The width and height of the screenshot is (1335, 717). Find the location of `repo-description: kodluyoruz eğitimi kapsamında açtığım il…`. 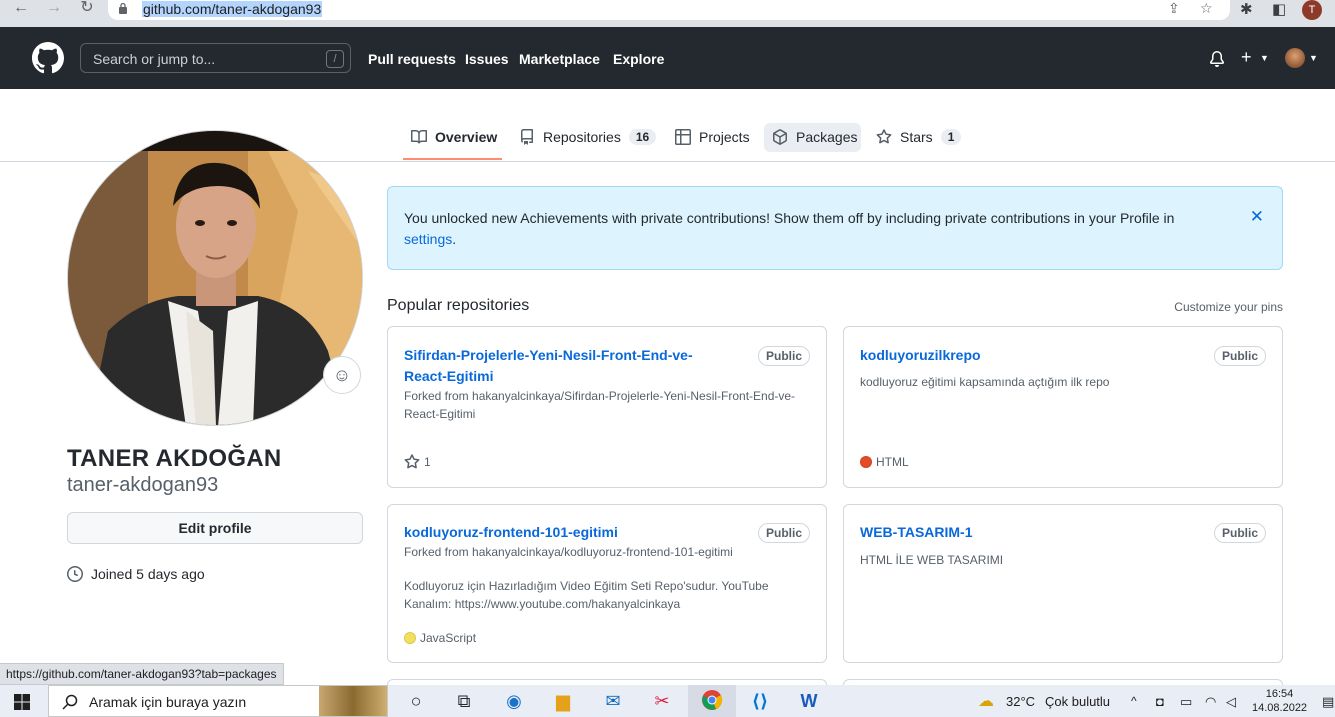

repo-description: kodluyoruz eğitimi kapsamında açtığım il… is located at coordinates (985, 382).